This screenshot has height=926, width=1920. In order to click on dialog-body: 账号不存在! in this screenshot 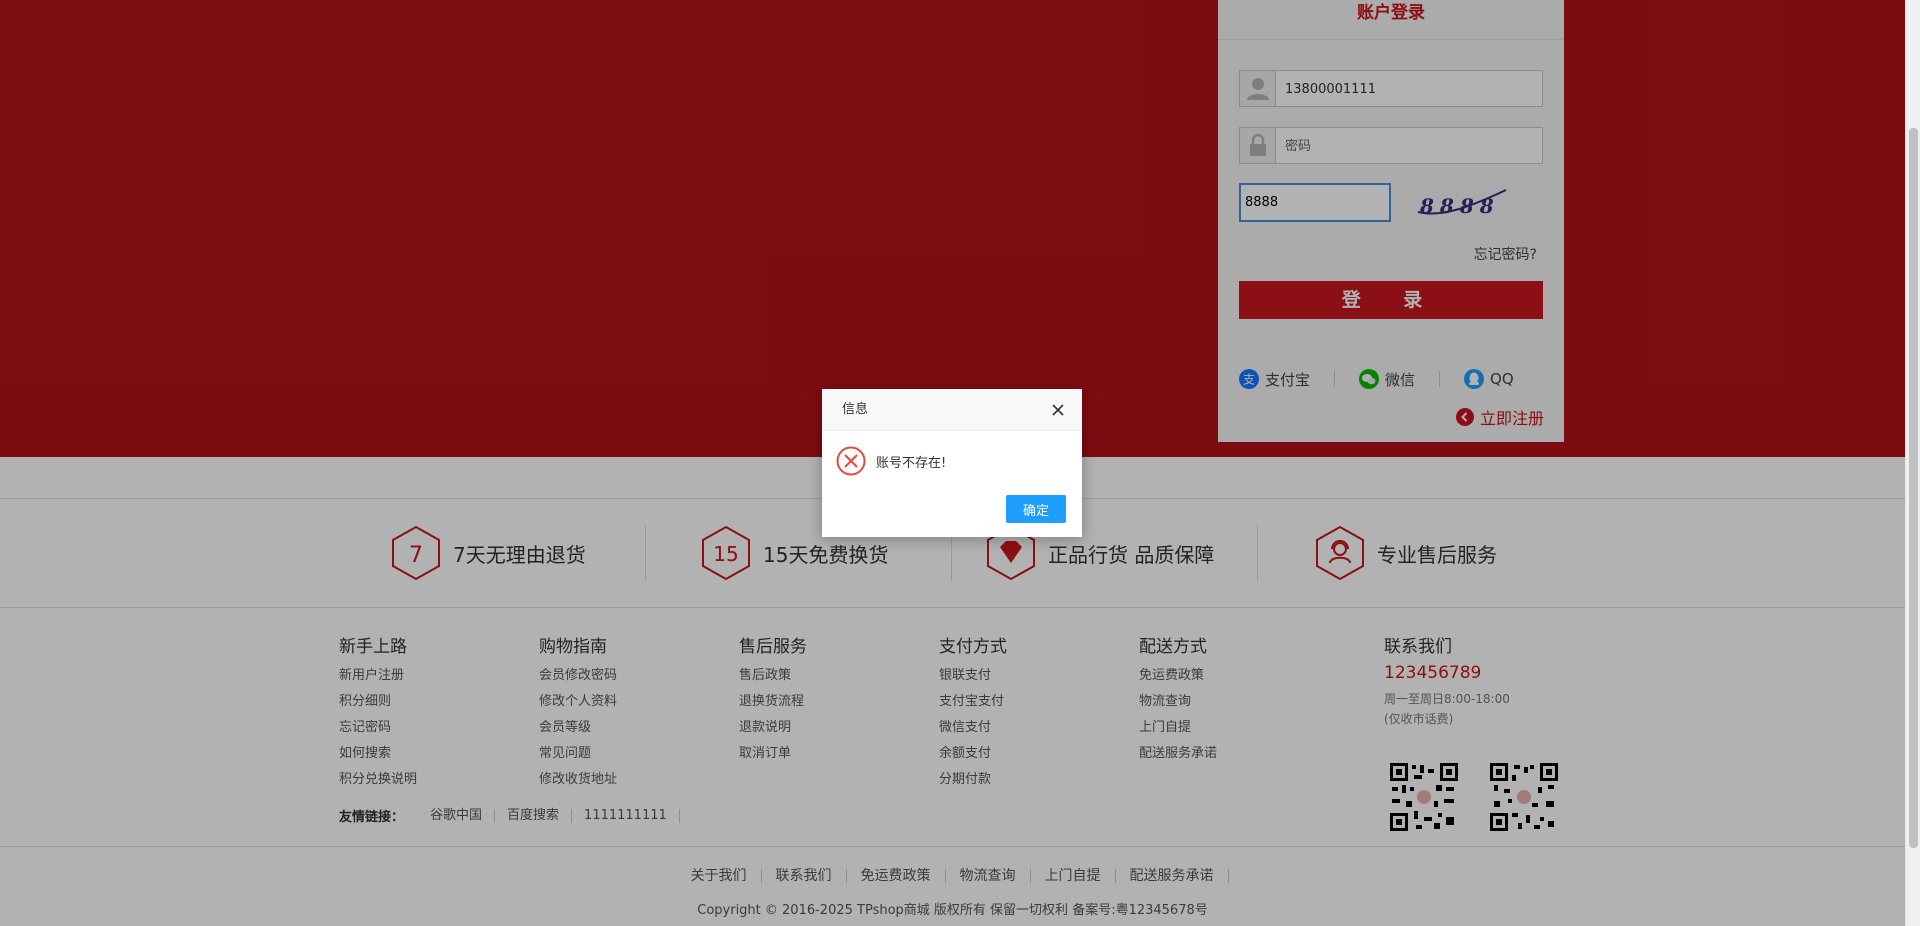, I will do `click(891, 461)`.